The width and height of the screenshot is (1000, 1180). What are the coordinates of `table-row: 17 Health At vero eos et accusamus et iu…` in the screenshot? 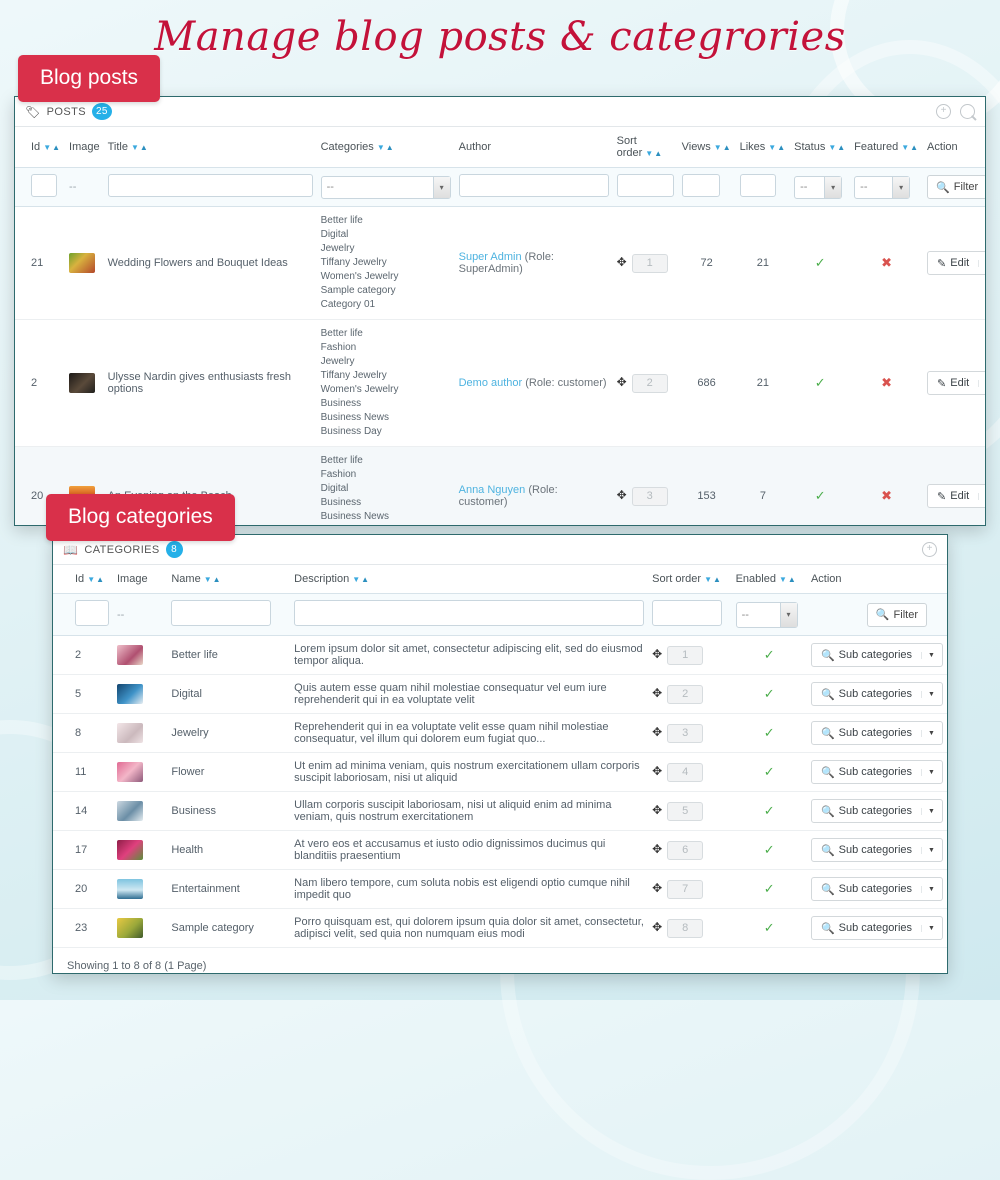 It's located at (500, 850).